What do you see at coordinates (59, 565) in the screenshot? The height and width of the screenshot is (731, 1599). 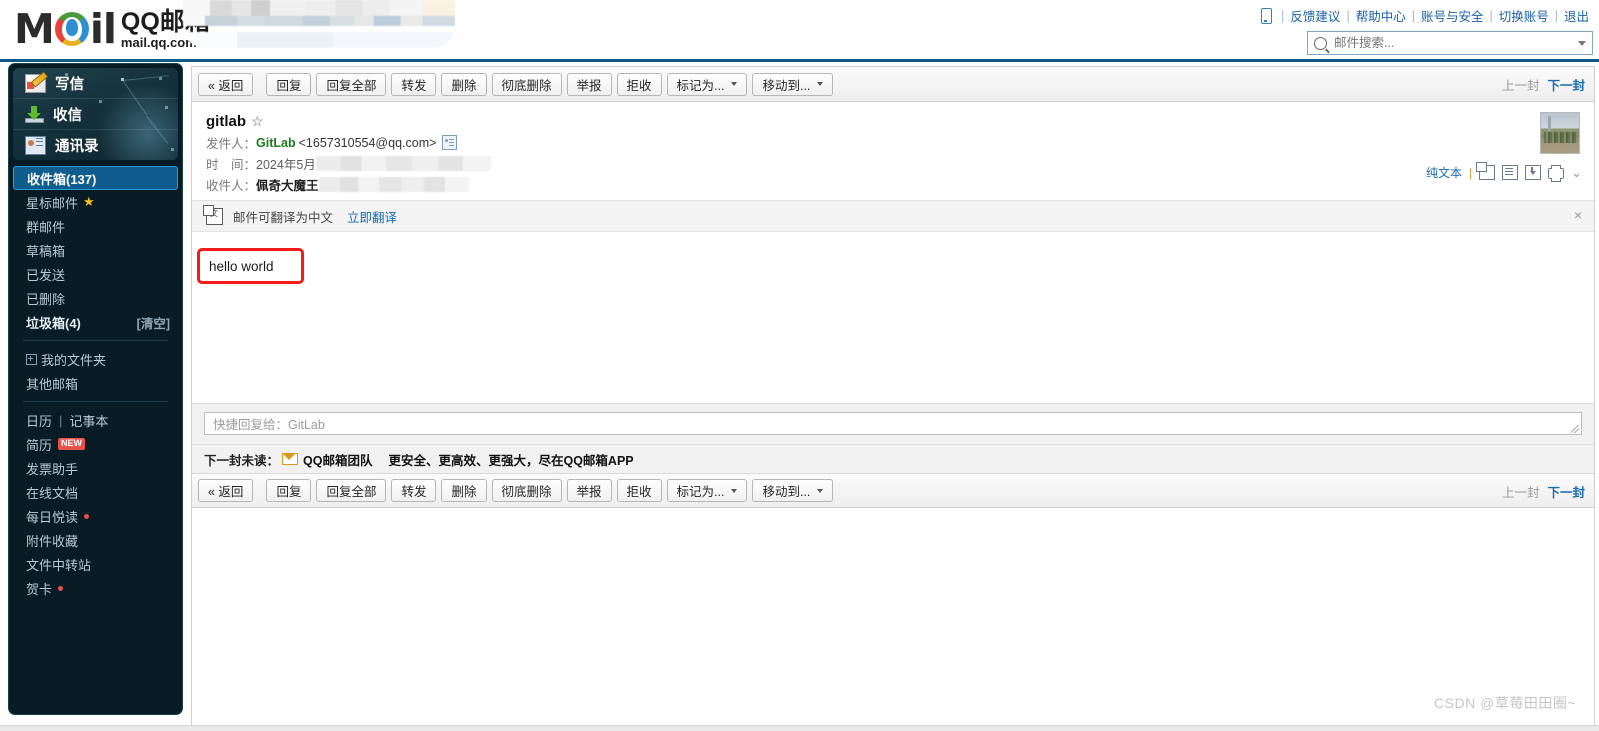 I see `sidebar-item-file-transfer-label: 文件中转站` at bounding box center [59, 565].